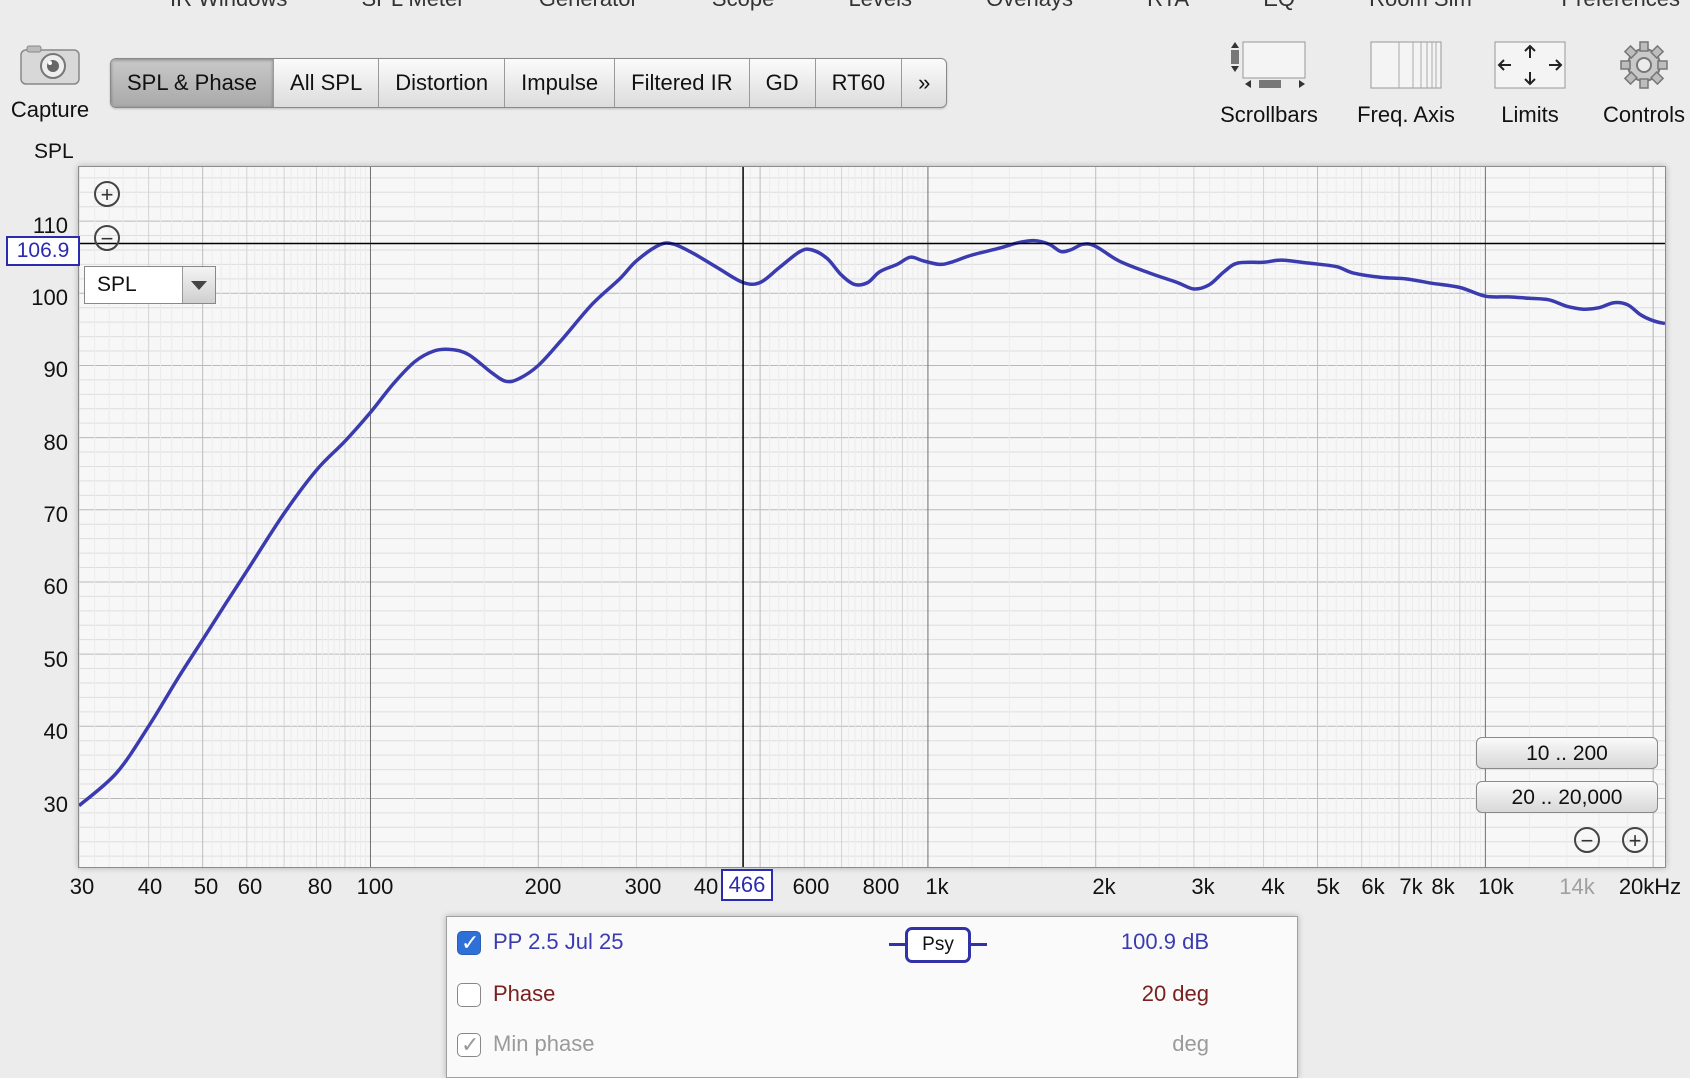  I want to click on menu-scope: Scope, so click(743, 5).